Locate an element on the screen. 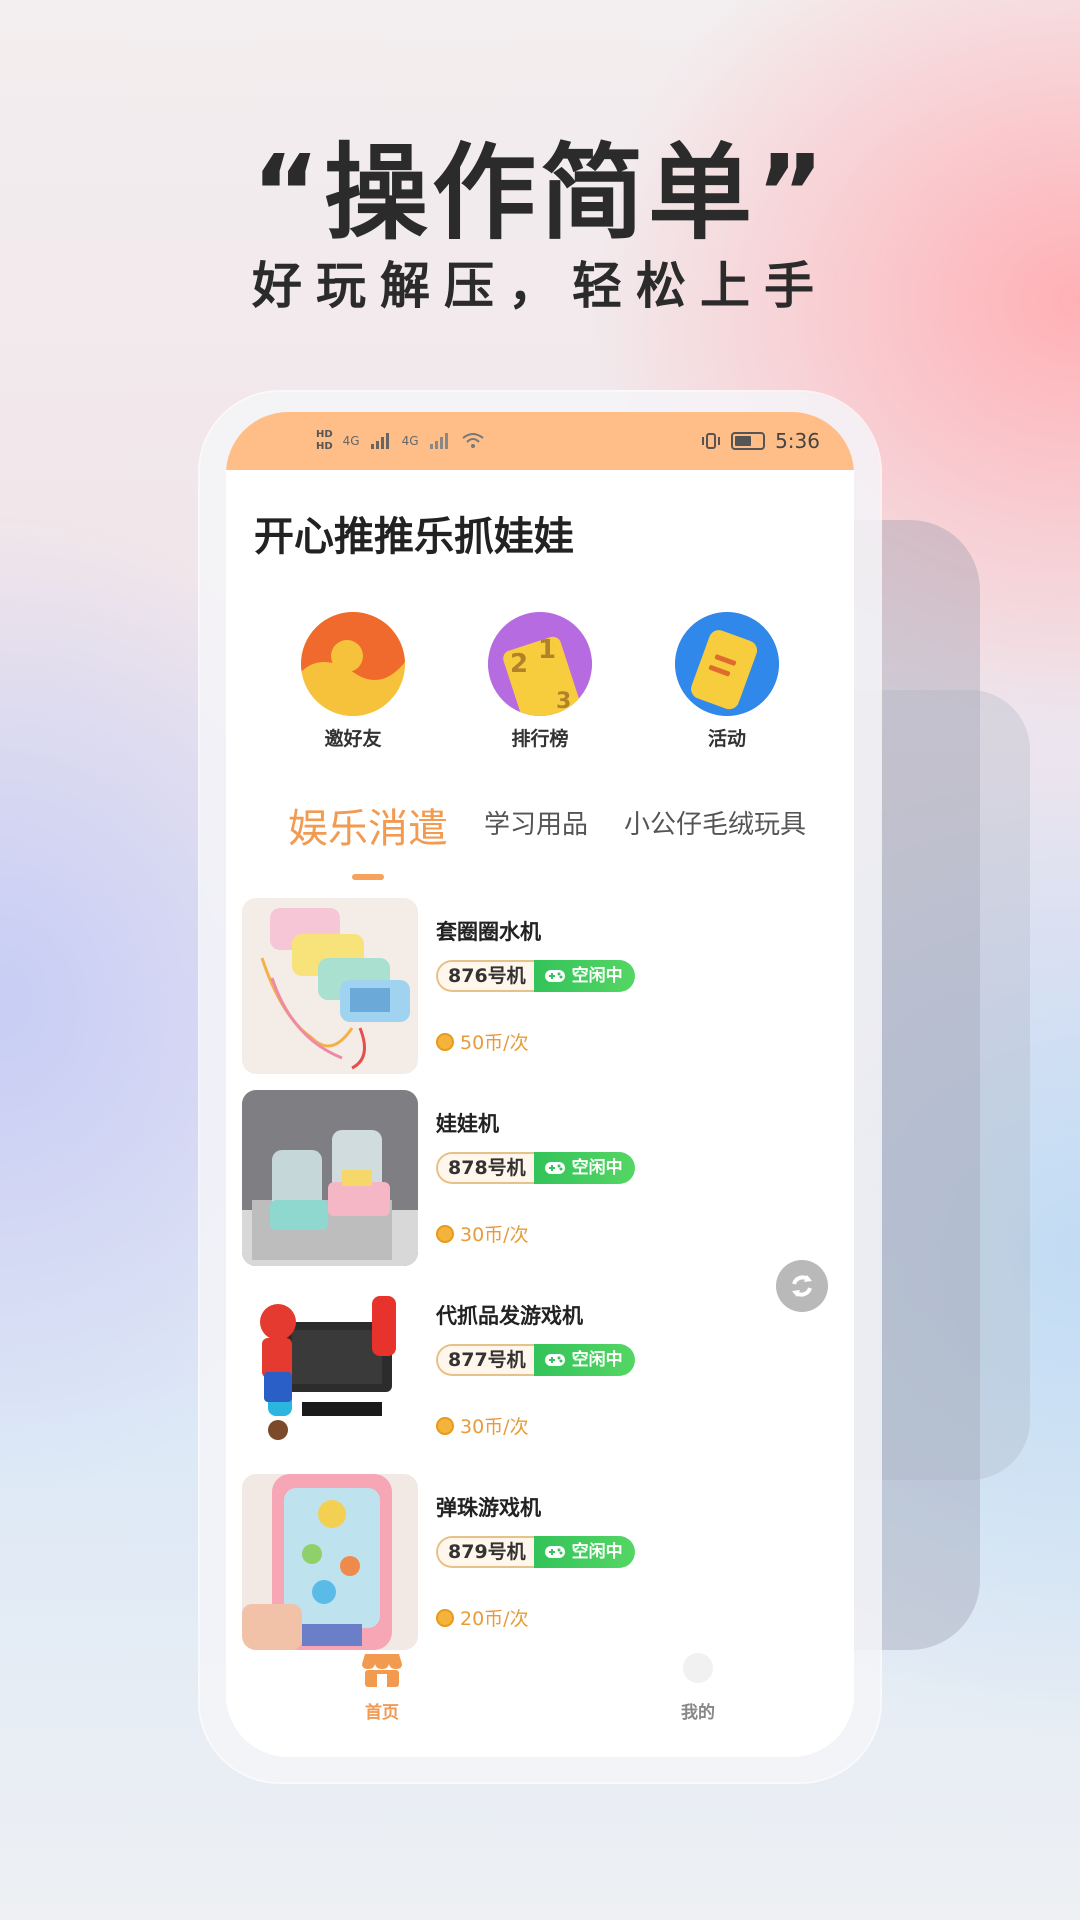 This screenshot has width=1080, height=1920. item-name: 套圈圈水机 is located at coordinates (488, 932).